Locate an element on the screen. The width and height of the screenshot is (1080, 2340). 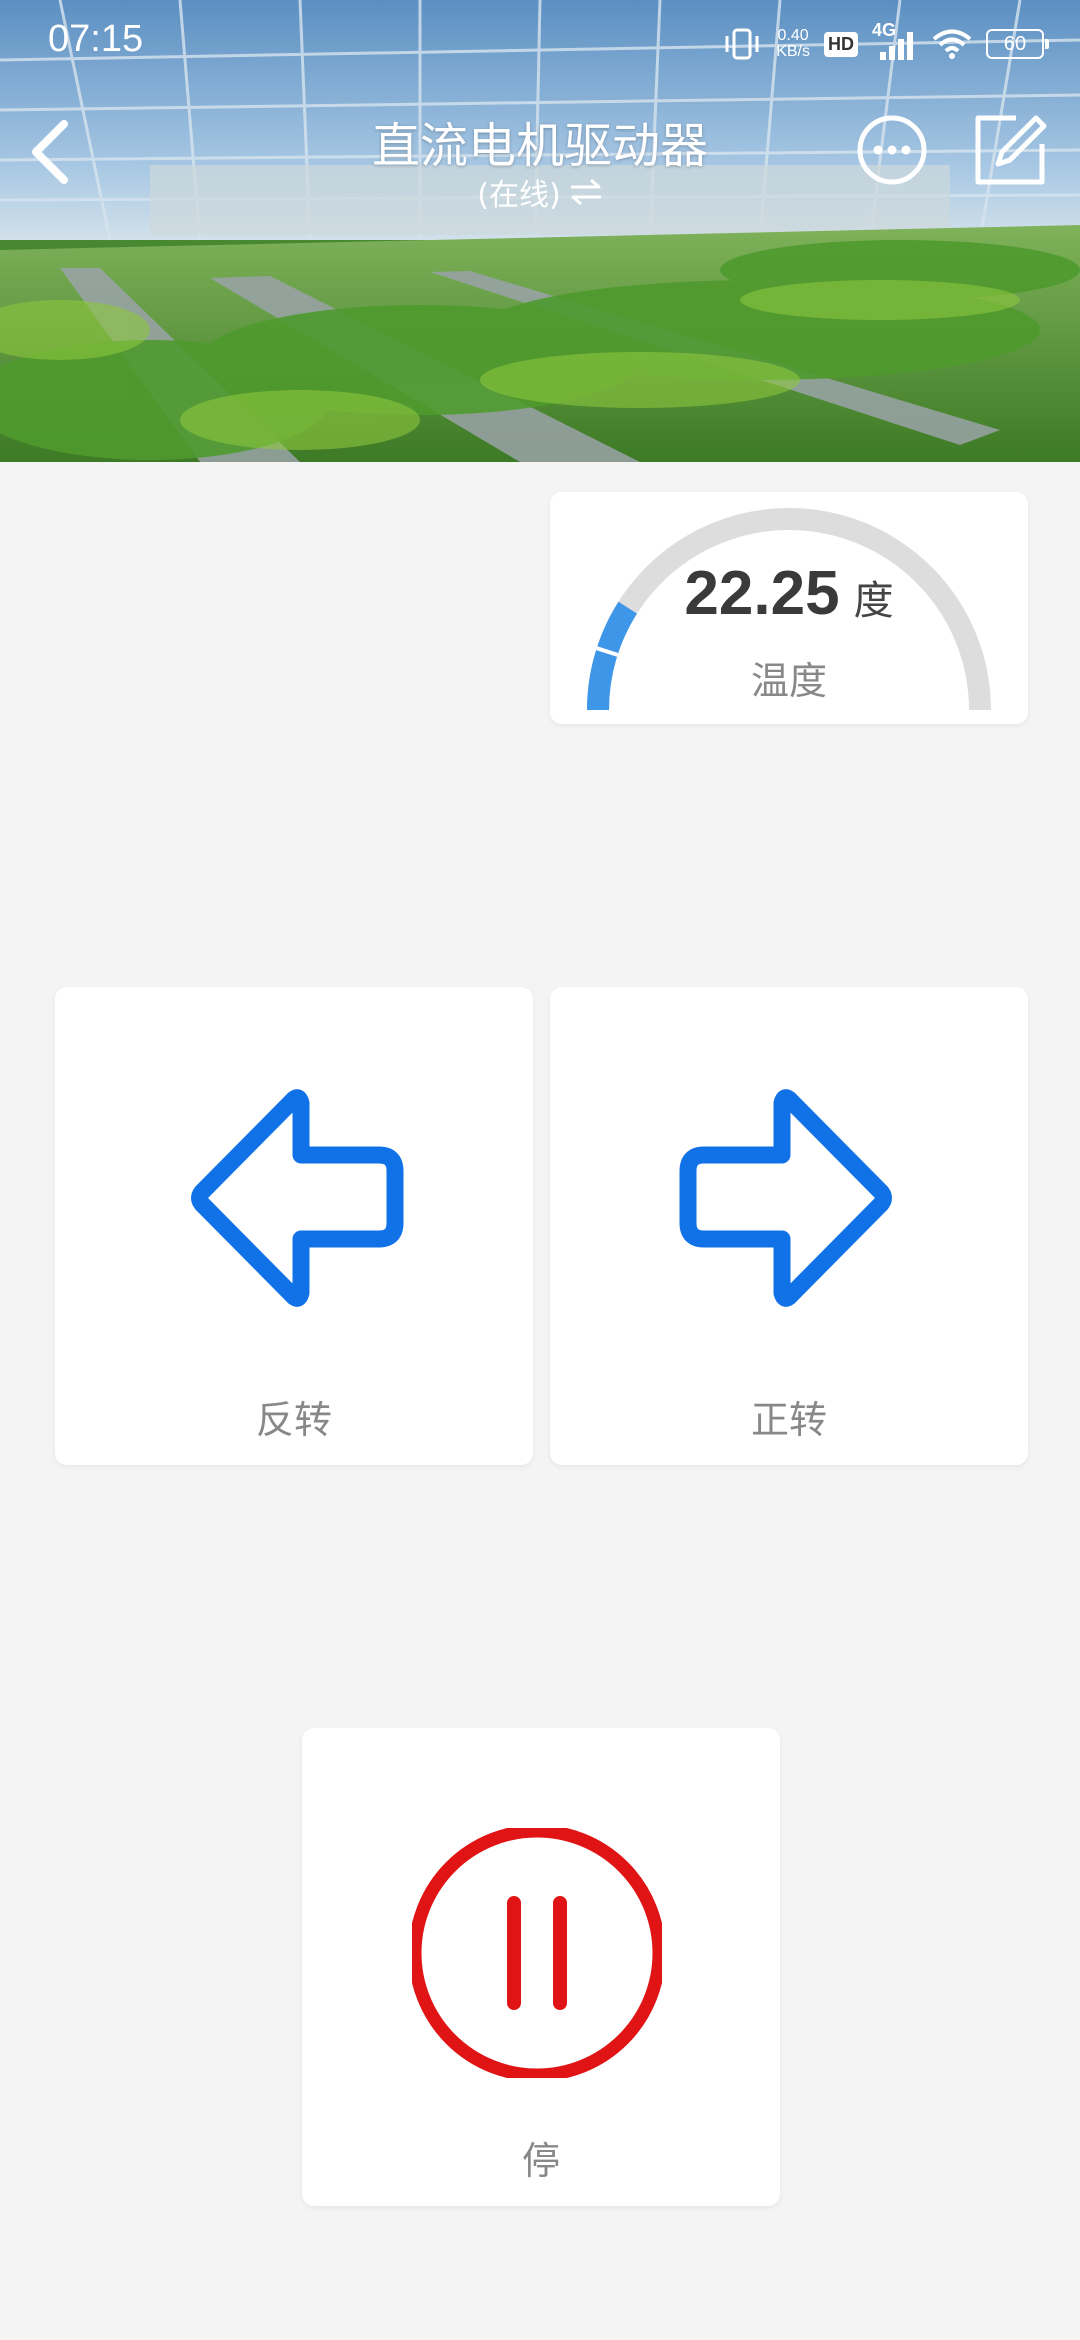
vibrate-icon is located at coordinates (742, 44).